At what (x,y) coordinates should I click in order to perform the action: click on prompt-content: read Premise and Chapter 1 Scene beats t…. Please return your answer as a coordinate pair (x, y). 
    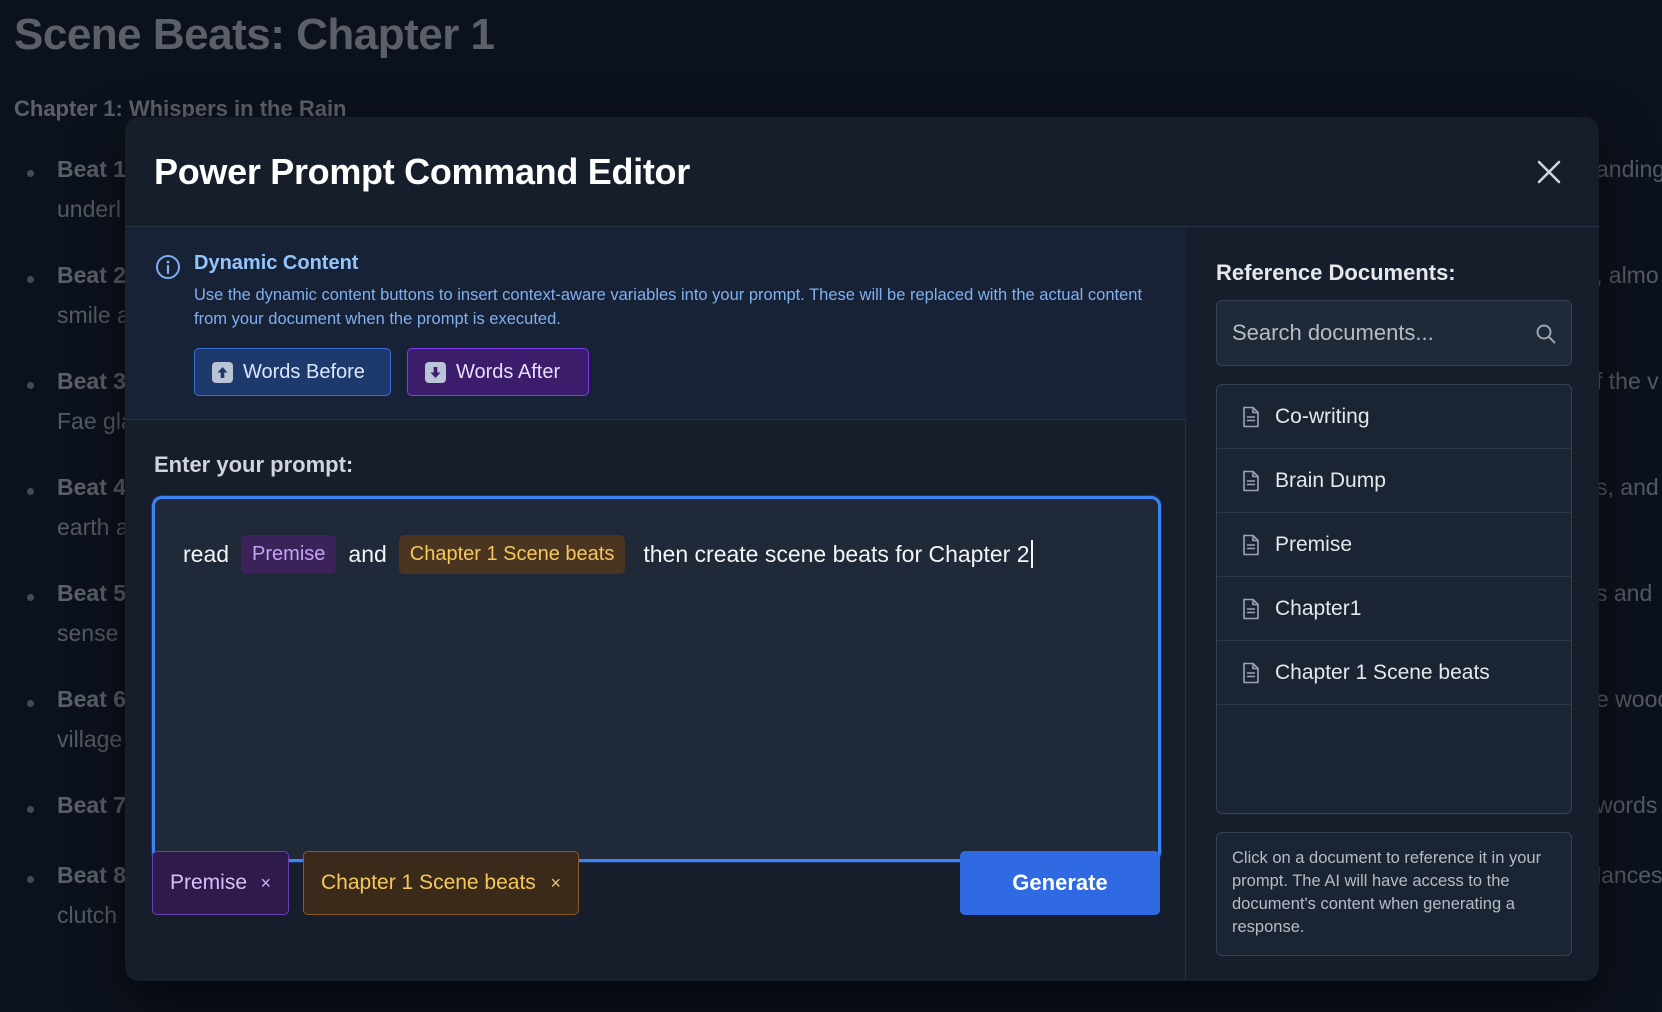
    Looking at the image, I should click on (608, 554).